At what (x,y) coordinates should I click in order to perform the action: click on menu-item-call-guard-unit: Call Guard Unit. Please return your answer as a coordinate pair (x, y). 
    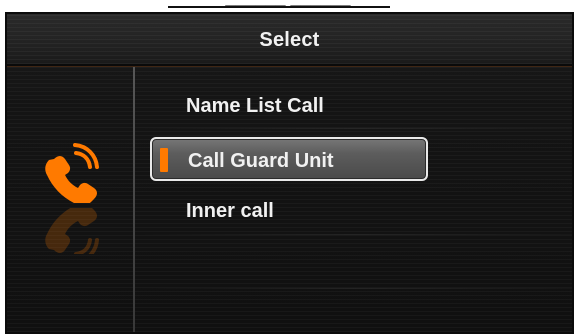
    Looking at the image, I should click on (289, 159).